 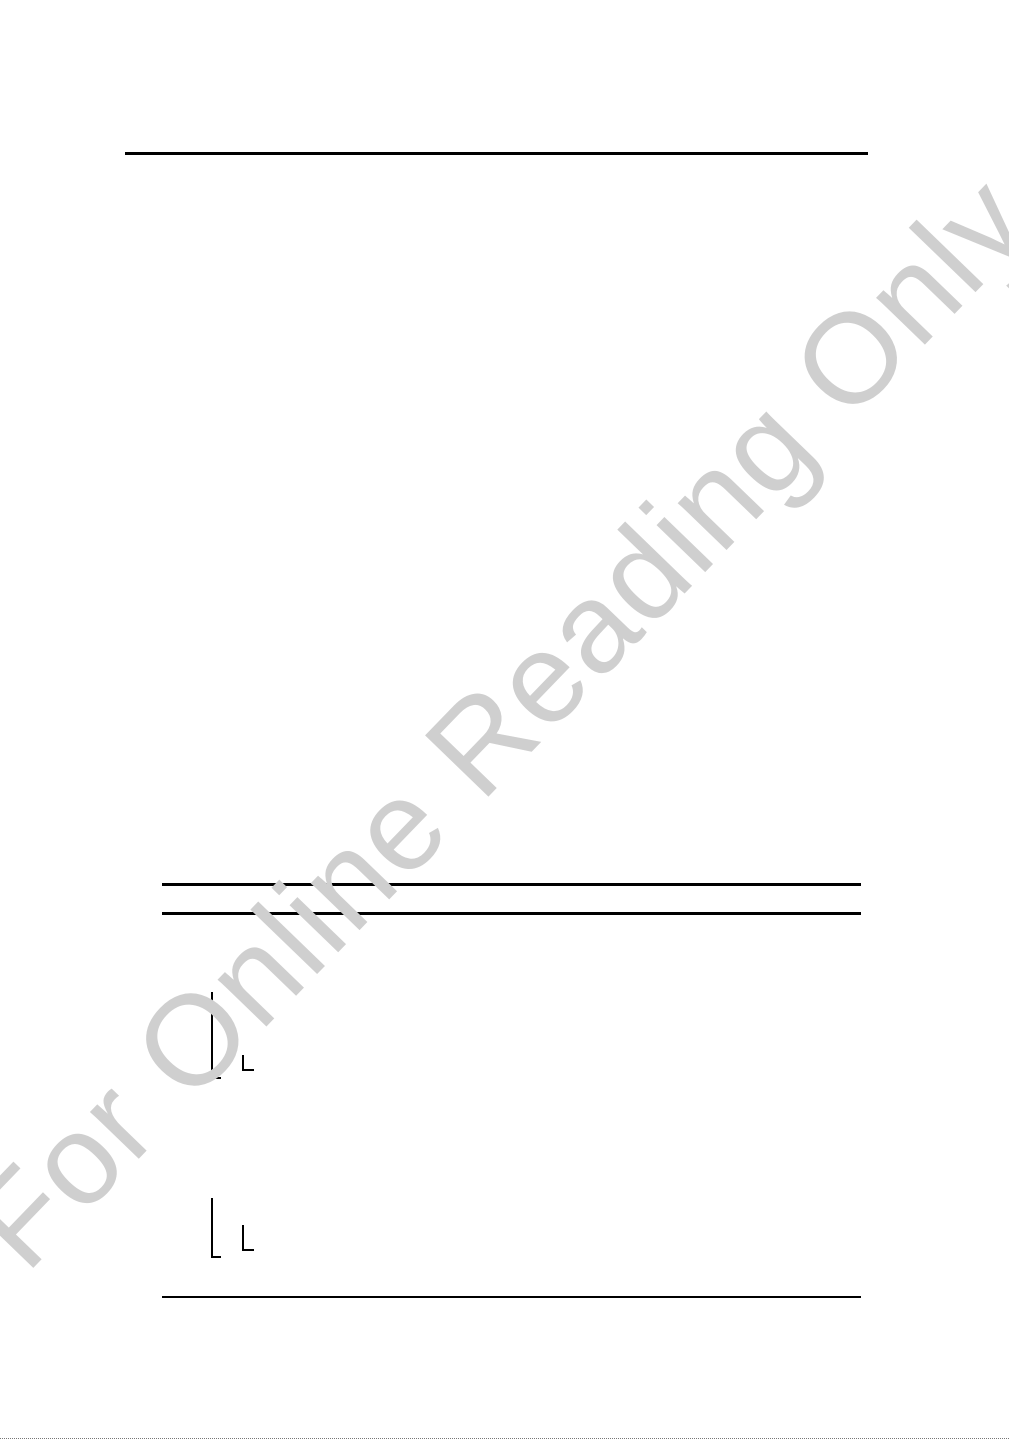 I want to click on table-top-rule, so click(x=511, y=884).